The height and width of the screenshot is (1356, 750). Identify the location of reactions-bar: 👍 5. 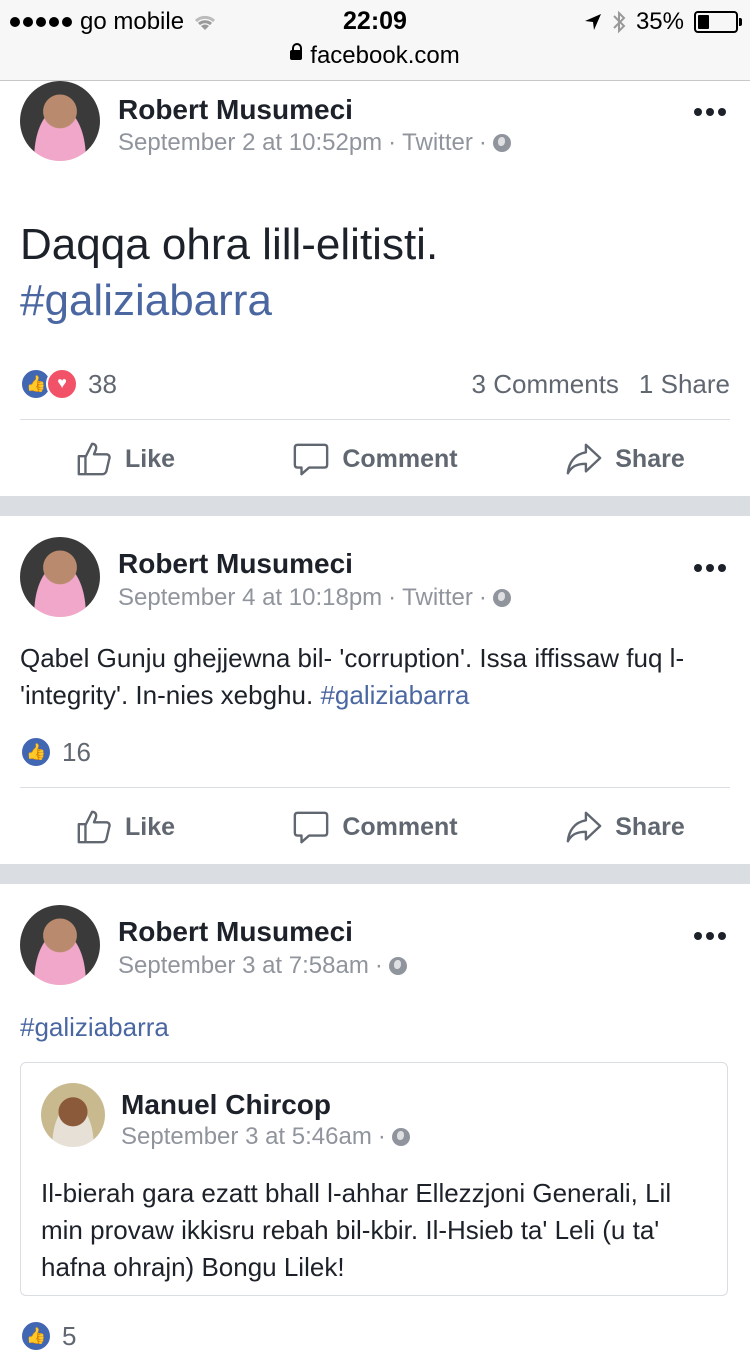
(375, 1336).